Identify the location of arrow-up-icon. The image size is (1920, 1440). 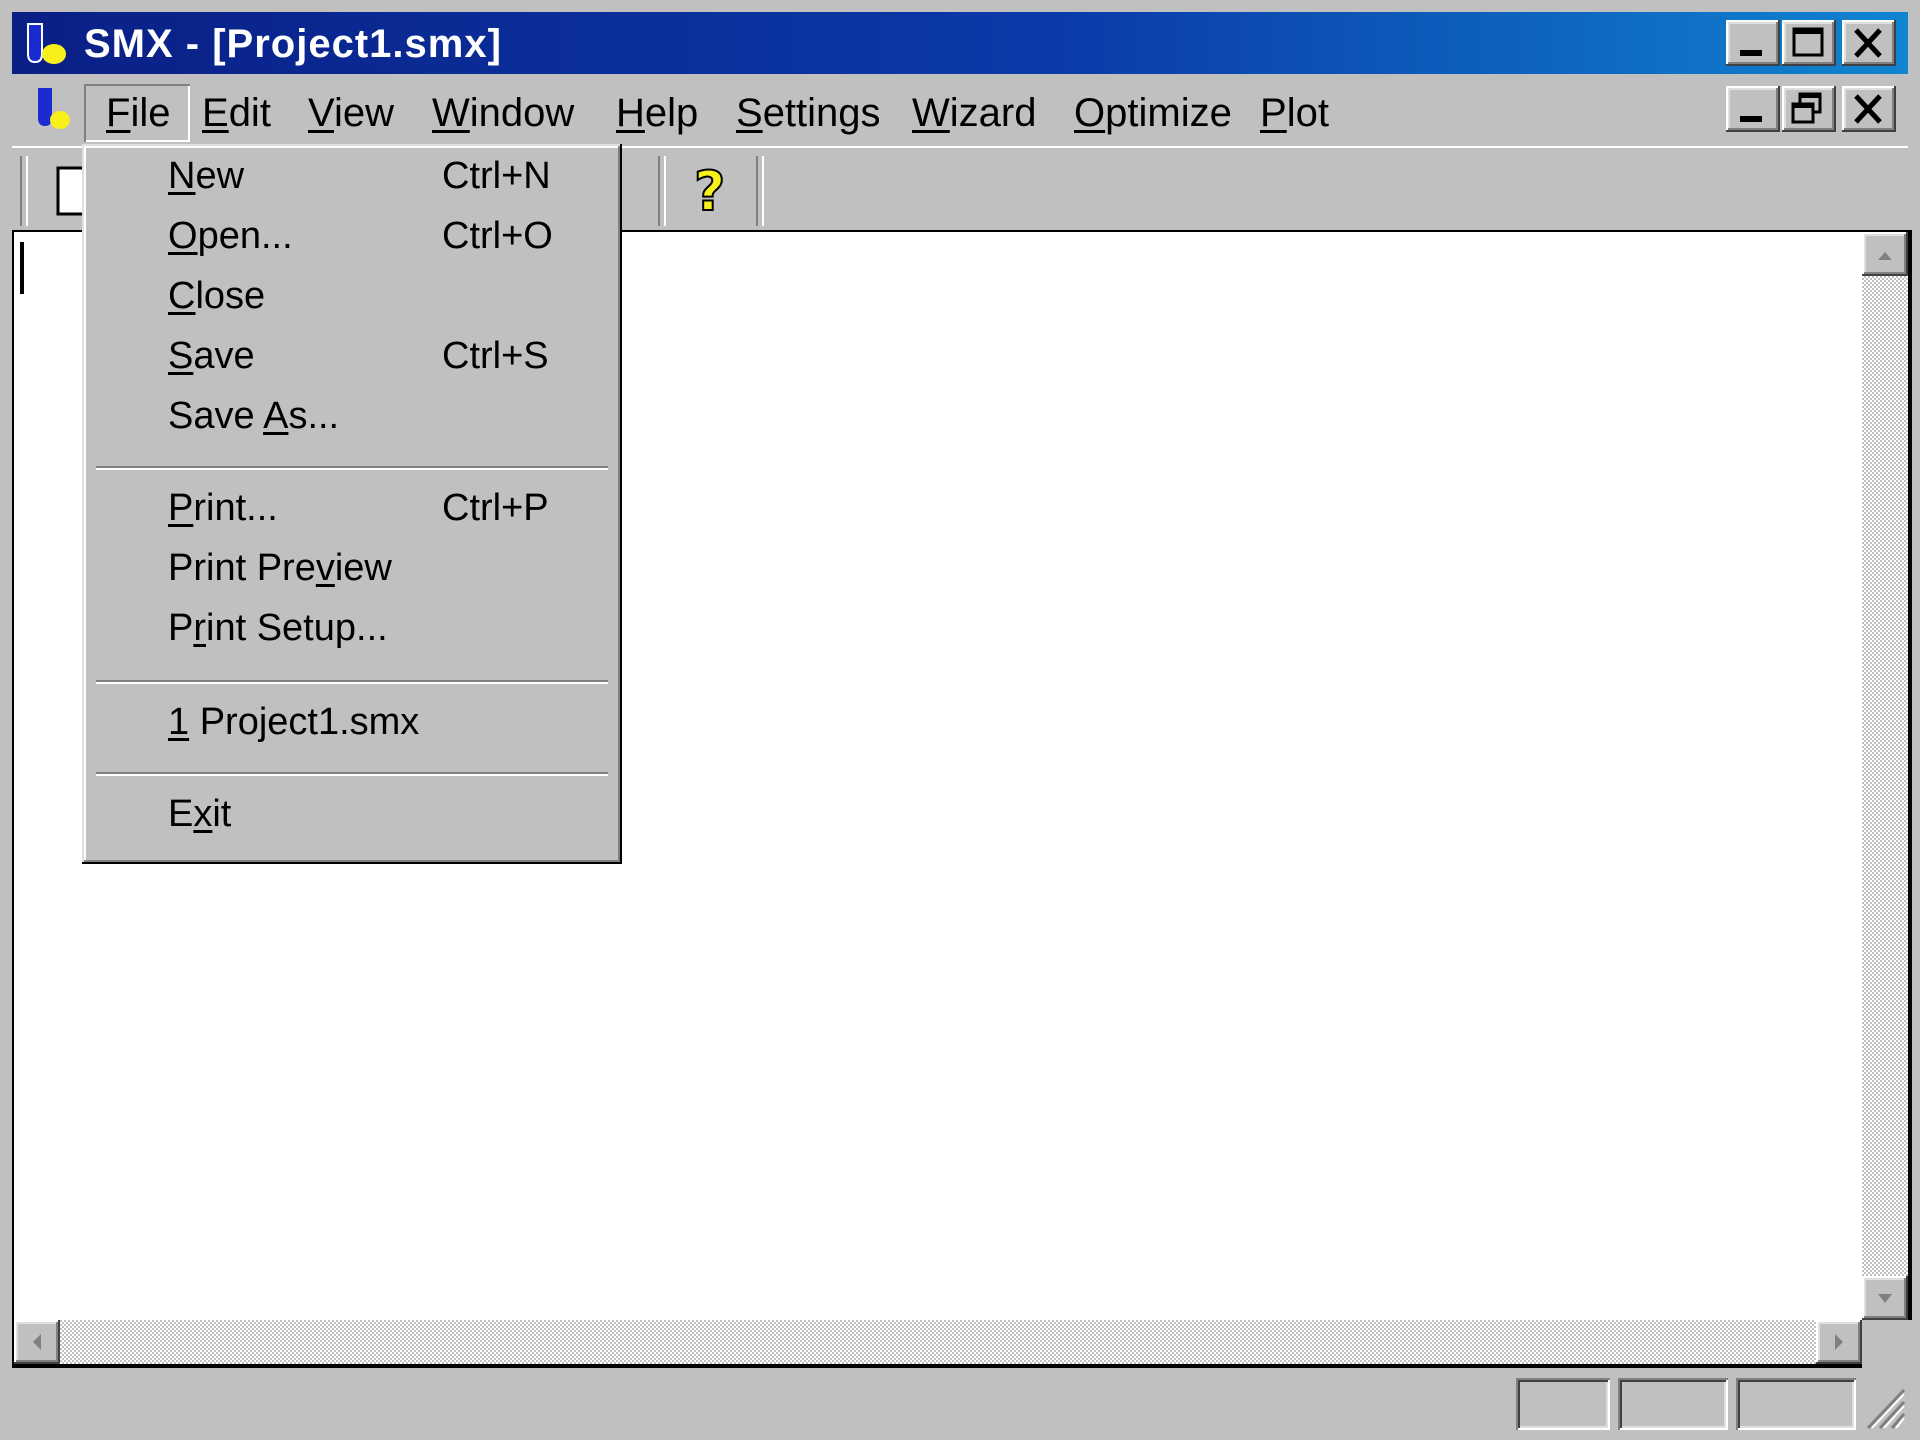
(1885, 256).